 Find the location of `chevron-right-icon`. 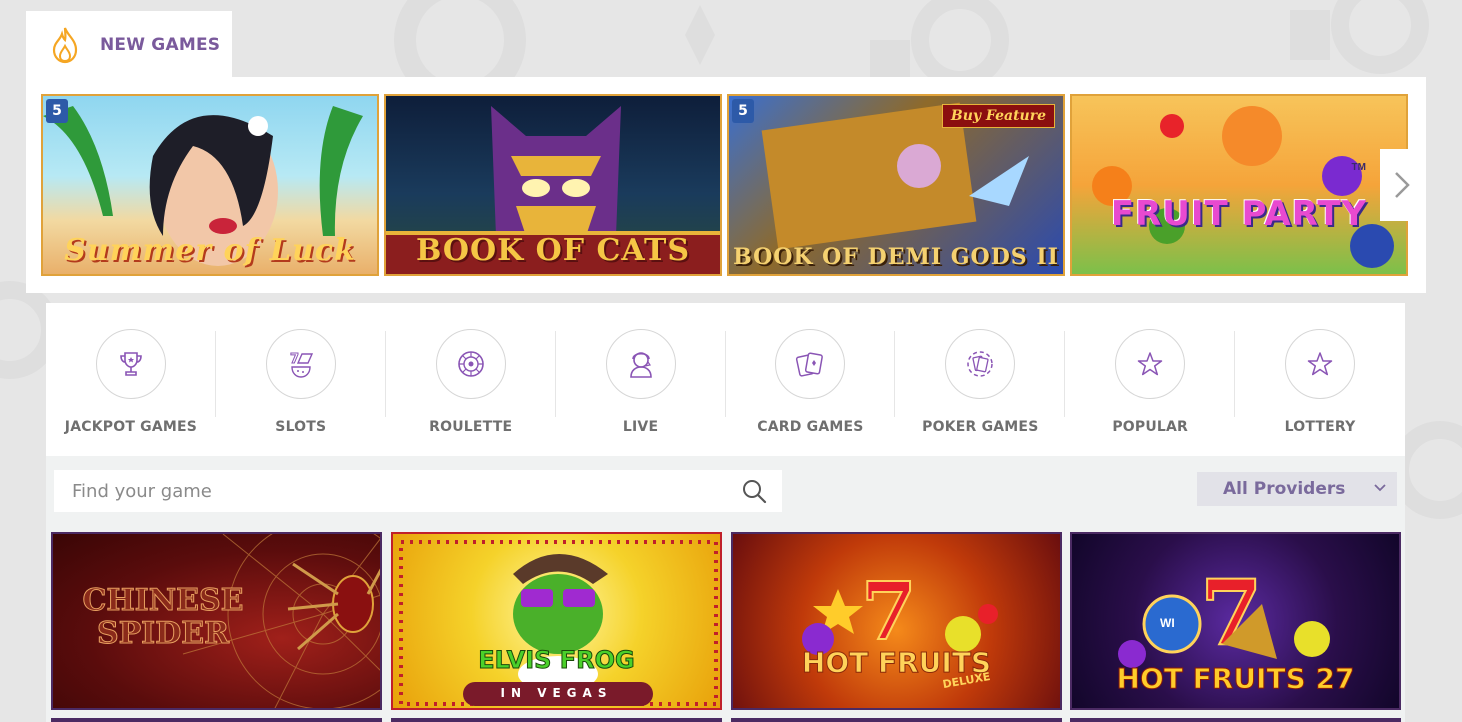

chevron-right-icon is located at coordinates (1402, 185).